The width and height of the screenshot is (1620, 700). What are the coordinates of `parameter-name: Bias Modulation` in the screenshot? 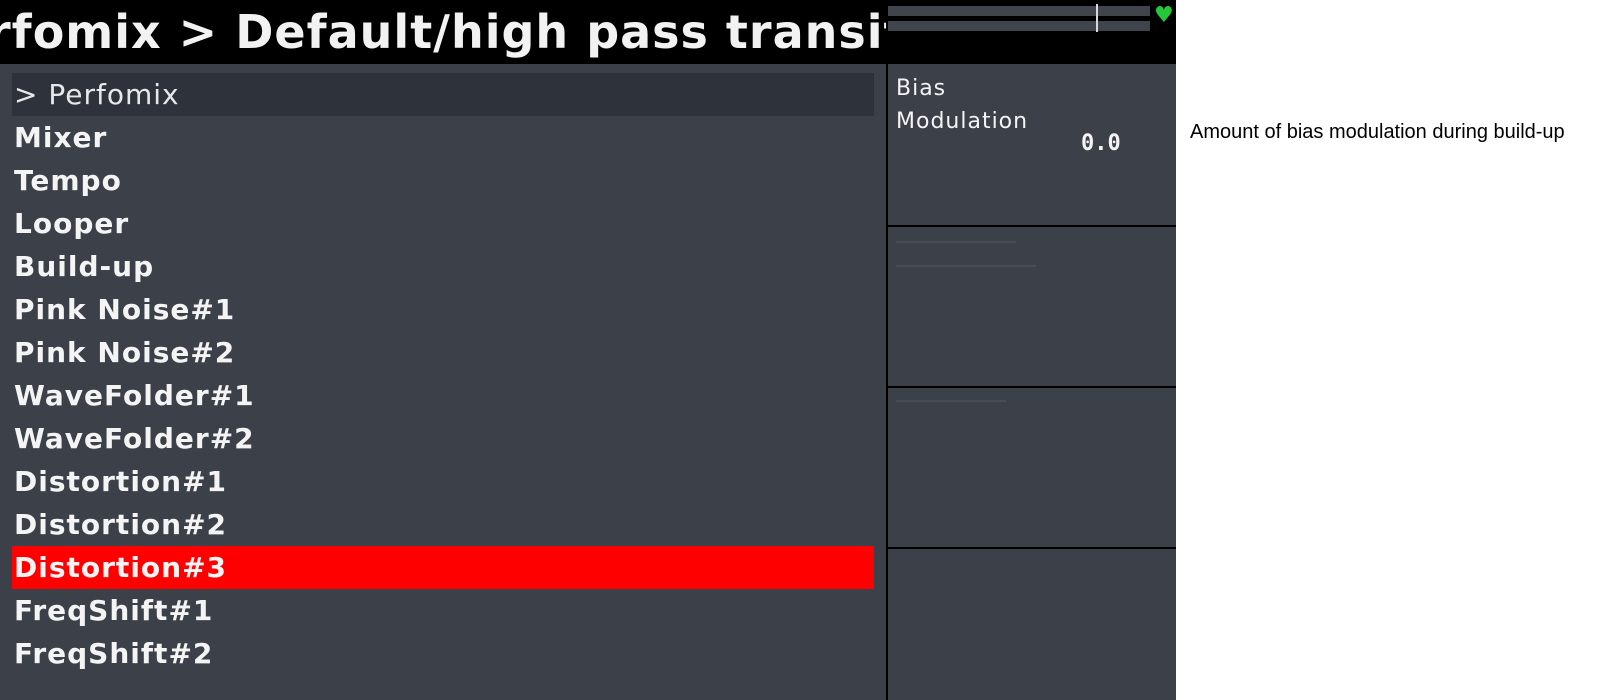 It's located at (962, 105).